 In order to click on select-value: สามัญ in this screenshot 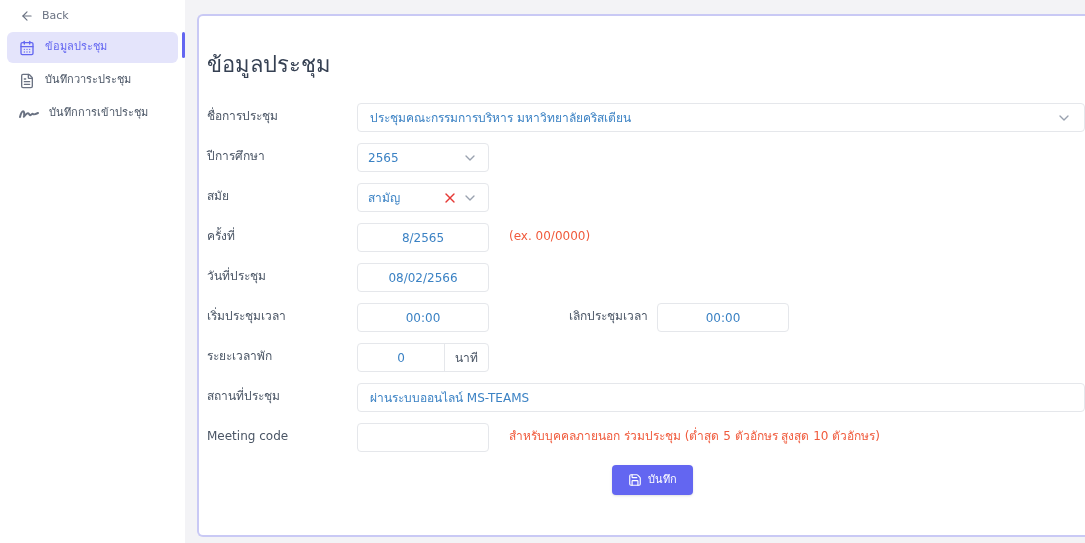, I will do `click(384, 198)`.